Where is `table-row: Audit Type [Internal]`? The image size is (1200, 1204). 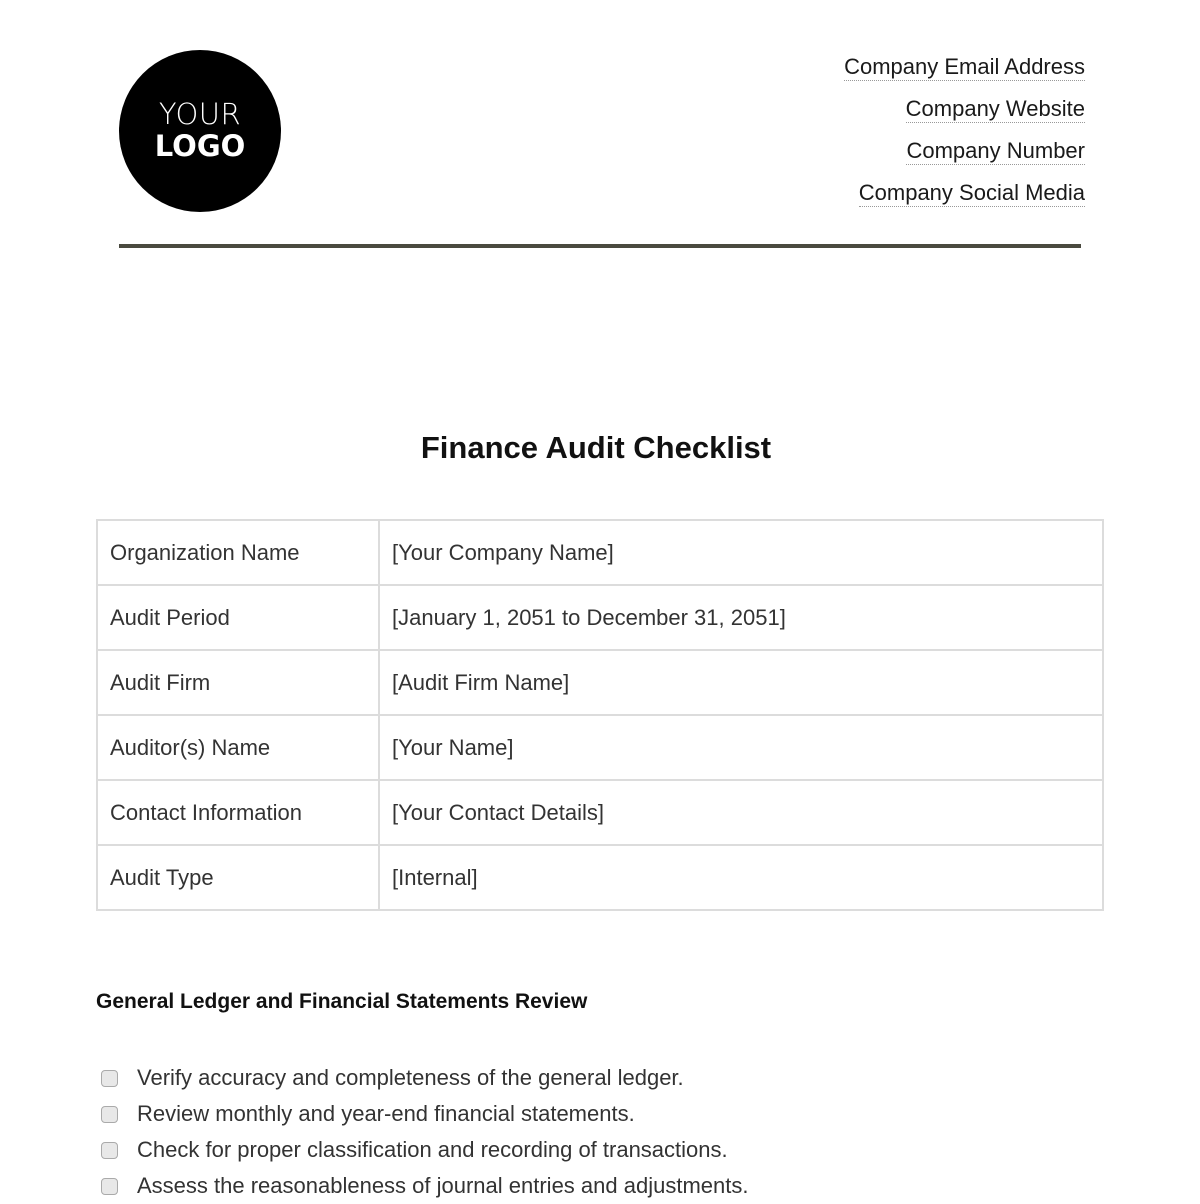 table-row: Audit Type [Internal] is located at coordinates (600, 877).